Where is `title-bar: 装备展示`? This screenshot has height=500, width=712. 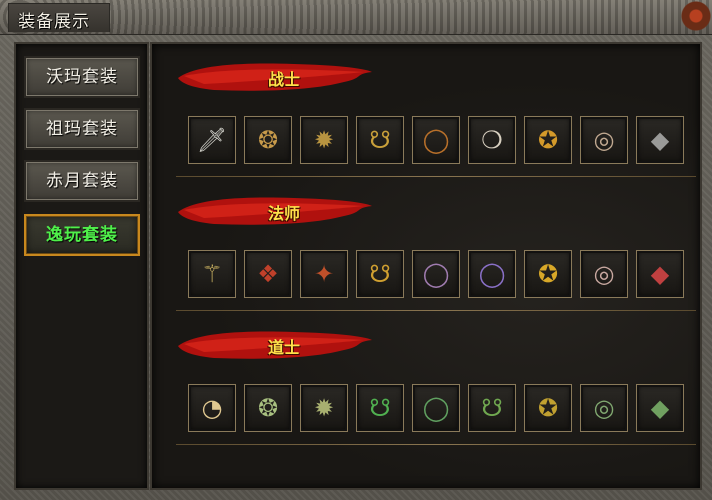
title-bar: 装备展示 is located at coordinates (356, 17).